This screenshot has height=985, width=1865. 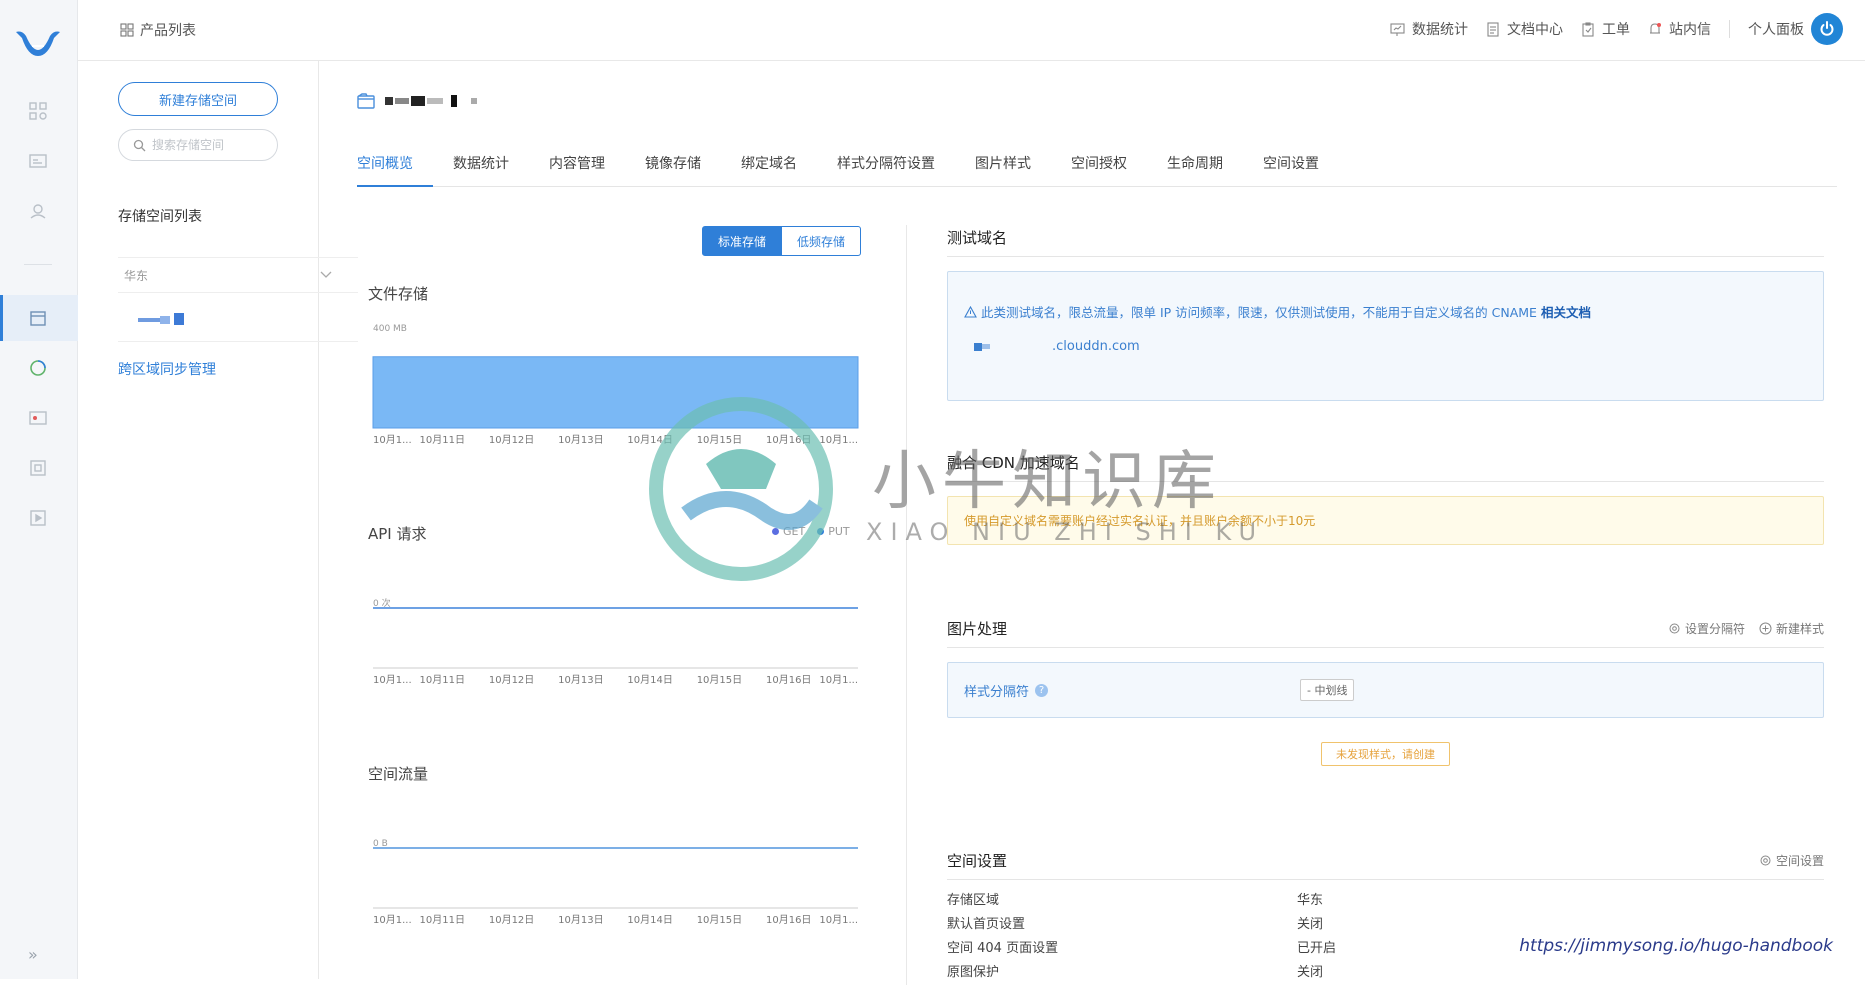 What do you see at coordinates (38, 111) in the screenshot?
I see `grid-icon` at bounding box center [38, 111].